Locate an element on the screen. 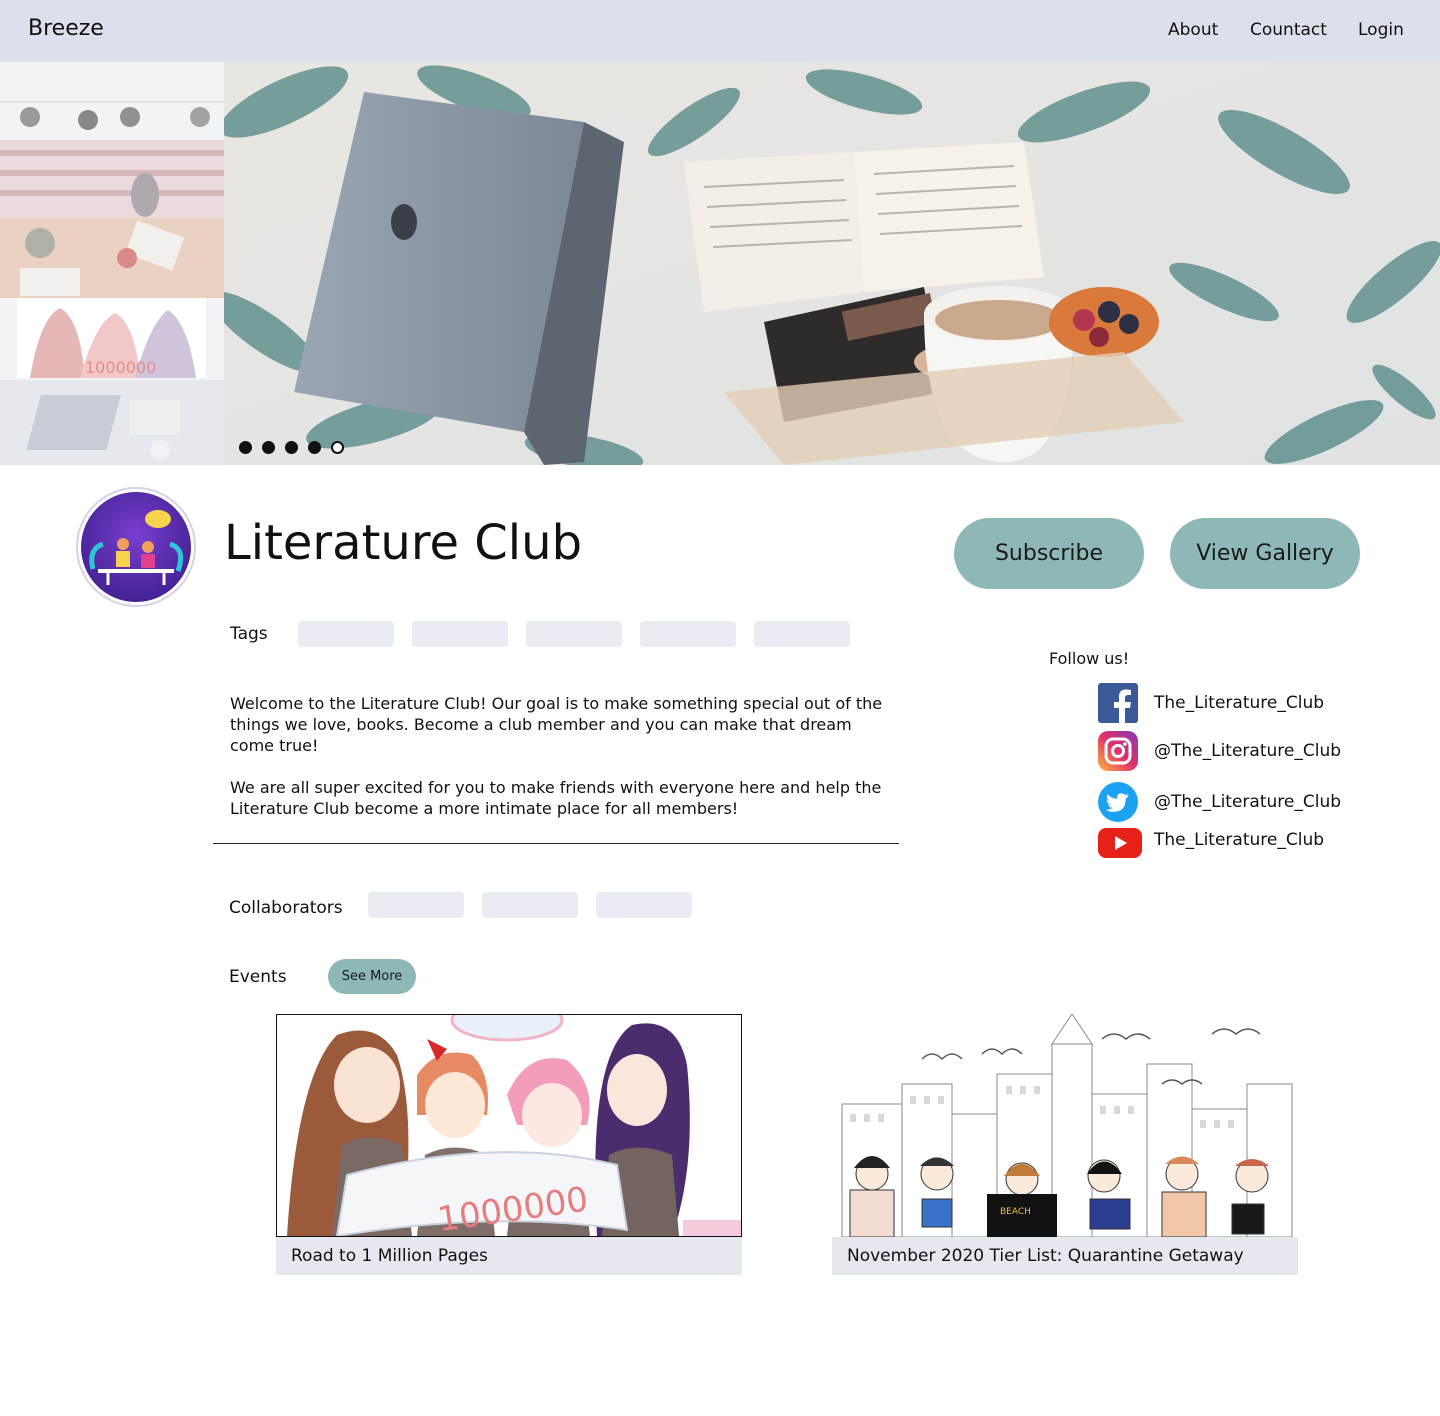 The width and height of the screenshot is (1440, 1416). svg-text: 1000000 is located at coordinates (120, 367).